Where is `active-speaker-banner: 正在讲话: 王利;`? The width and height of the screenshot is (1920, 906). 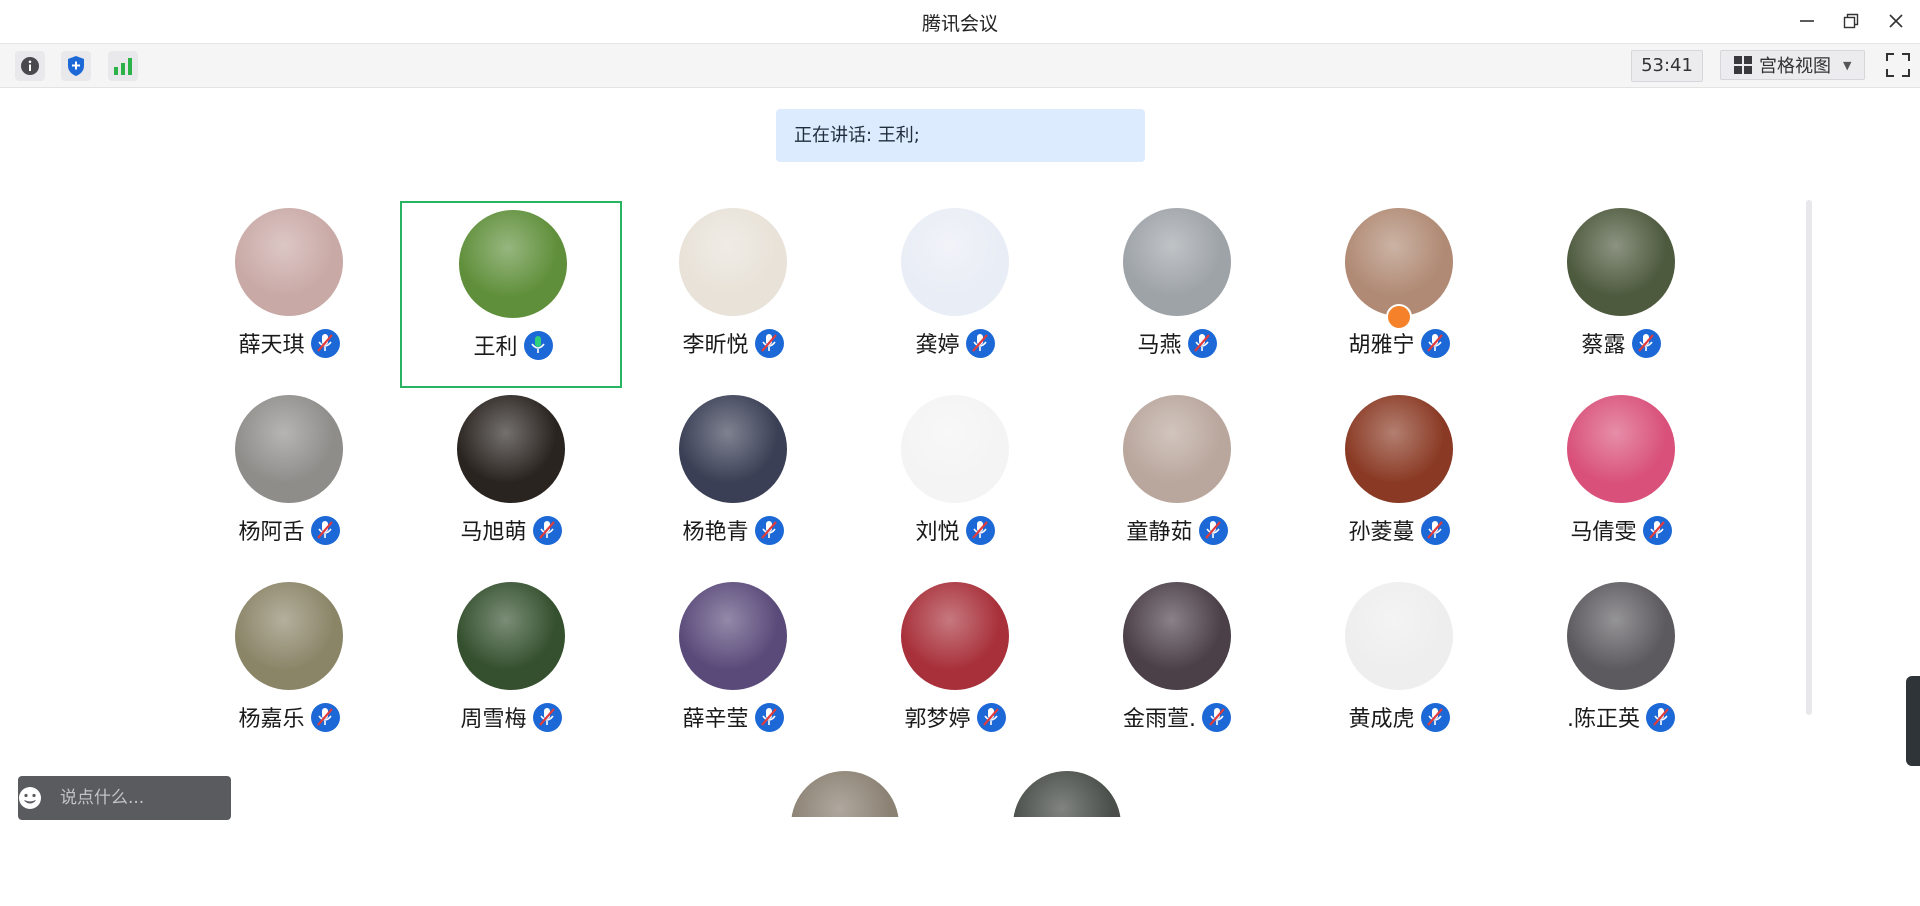 active-speaker-banner: 正在讲话: 王利; is located at coordinates (960, 135).